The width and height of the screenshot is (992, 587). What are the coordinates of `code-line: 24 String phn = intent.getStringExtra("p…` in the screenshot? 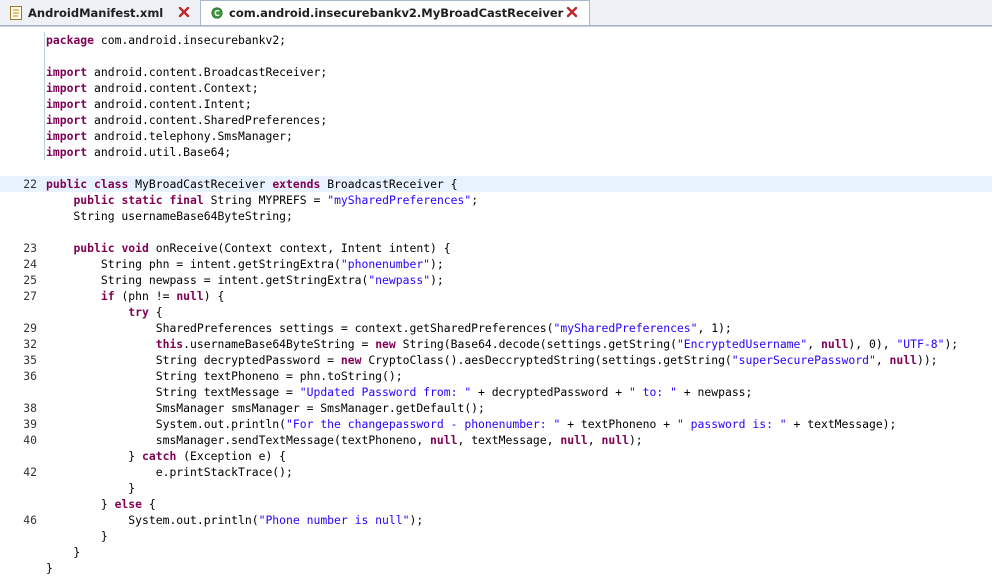 It's located at (496, 264).